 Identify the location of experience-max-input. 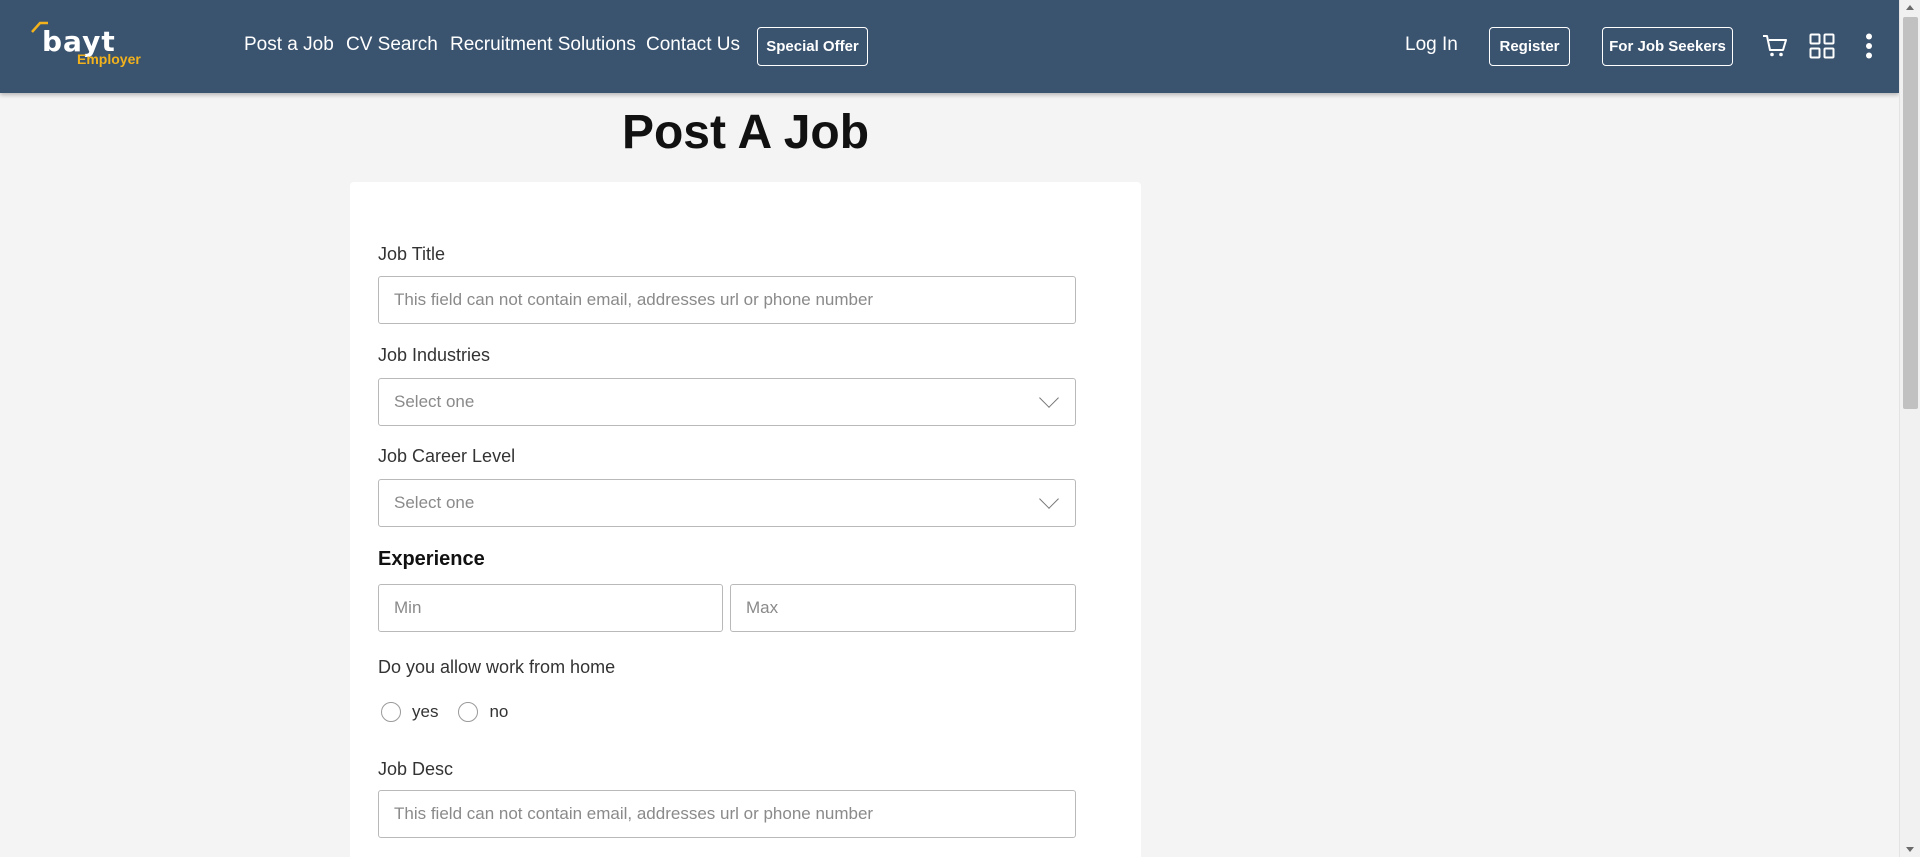
(903, 608).